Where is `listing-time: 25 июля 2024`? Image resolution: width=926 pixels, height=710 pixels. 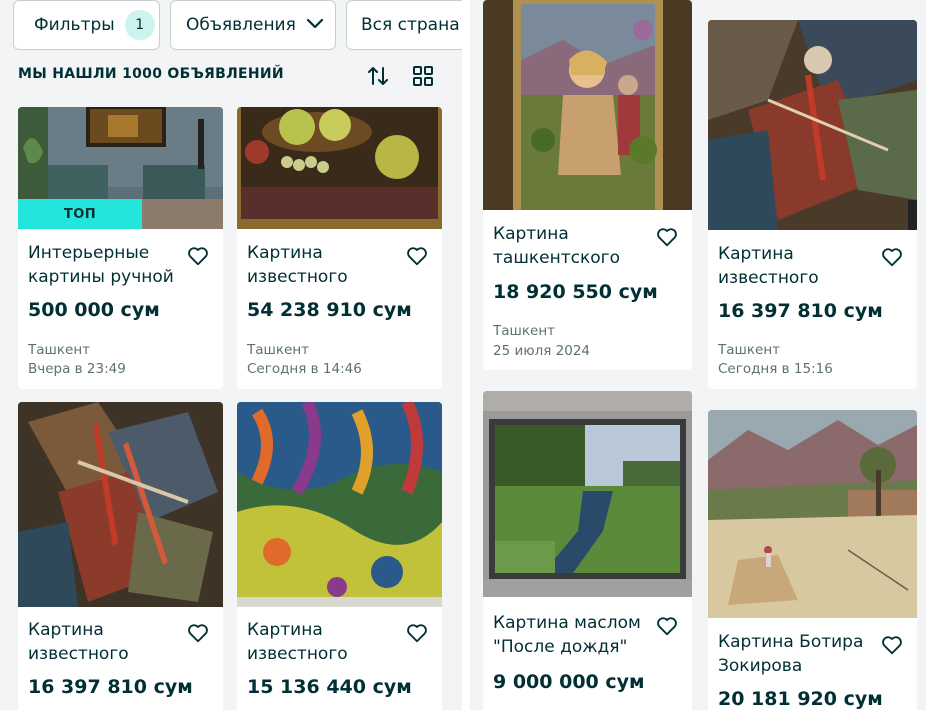 listing-time: 25 июля 2024 is located at coordinates (542, 351).